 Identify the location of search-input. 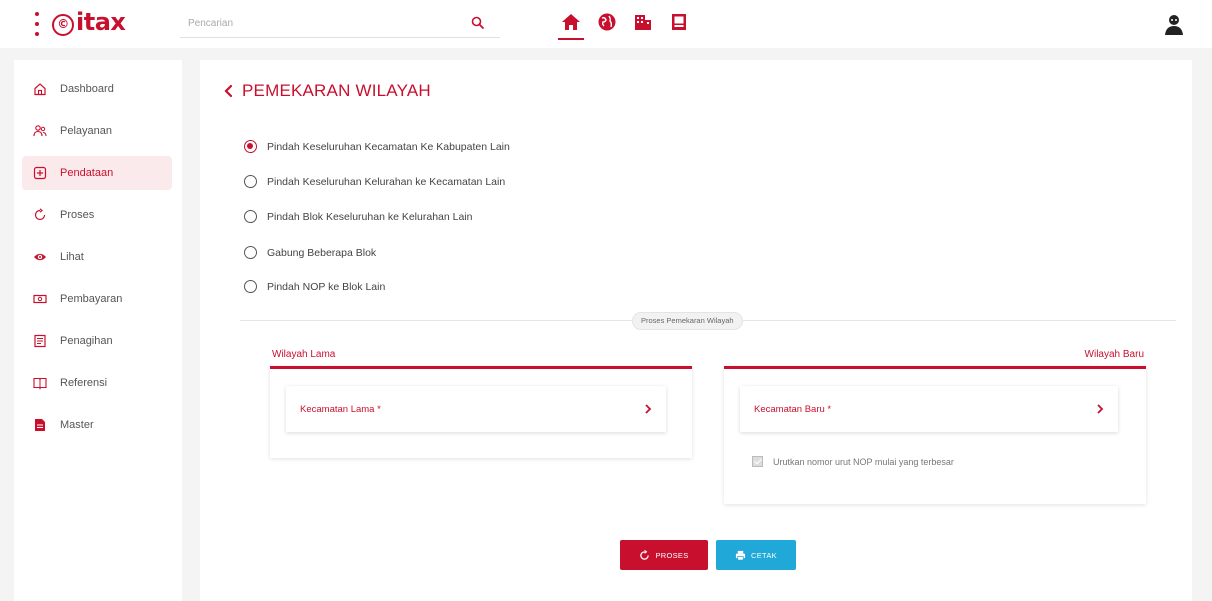
(320, 23).